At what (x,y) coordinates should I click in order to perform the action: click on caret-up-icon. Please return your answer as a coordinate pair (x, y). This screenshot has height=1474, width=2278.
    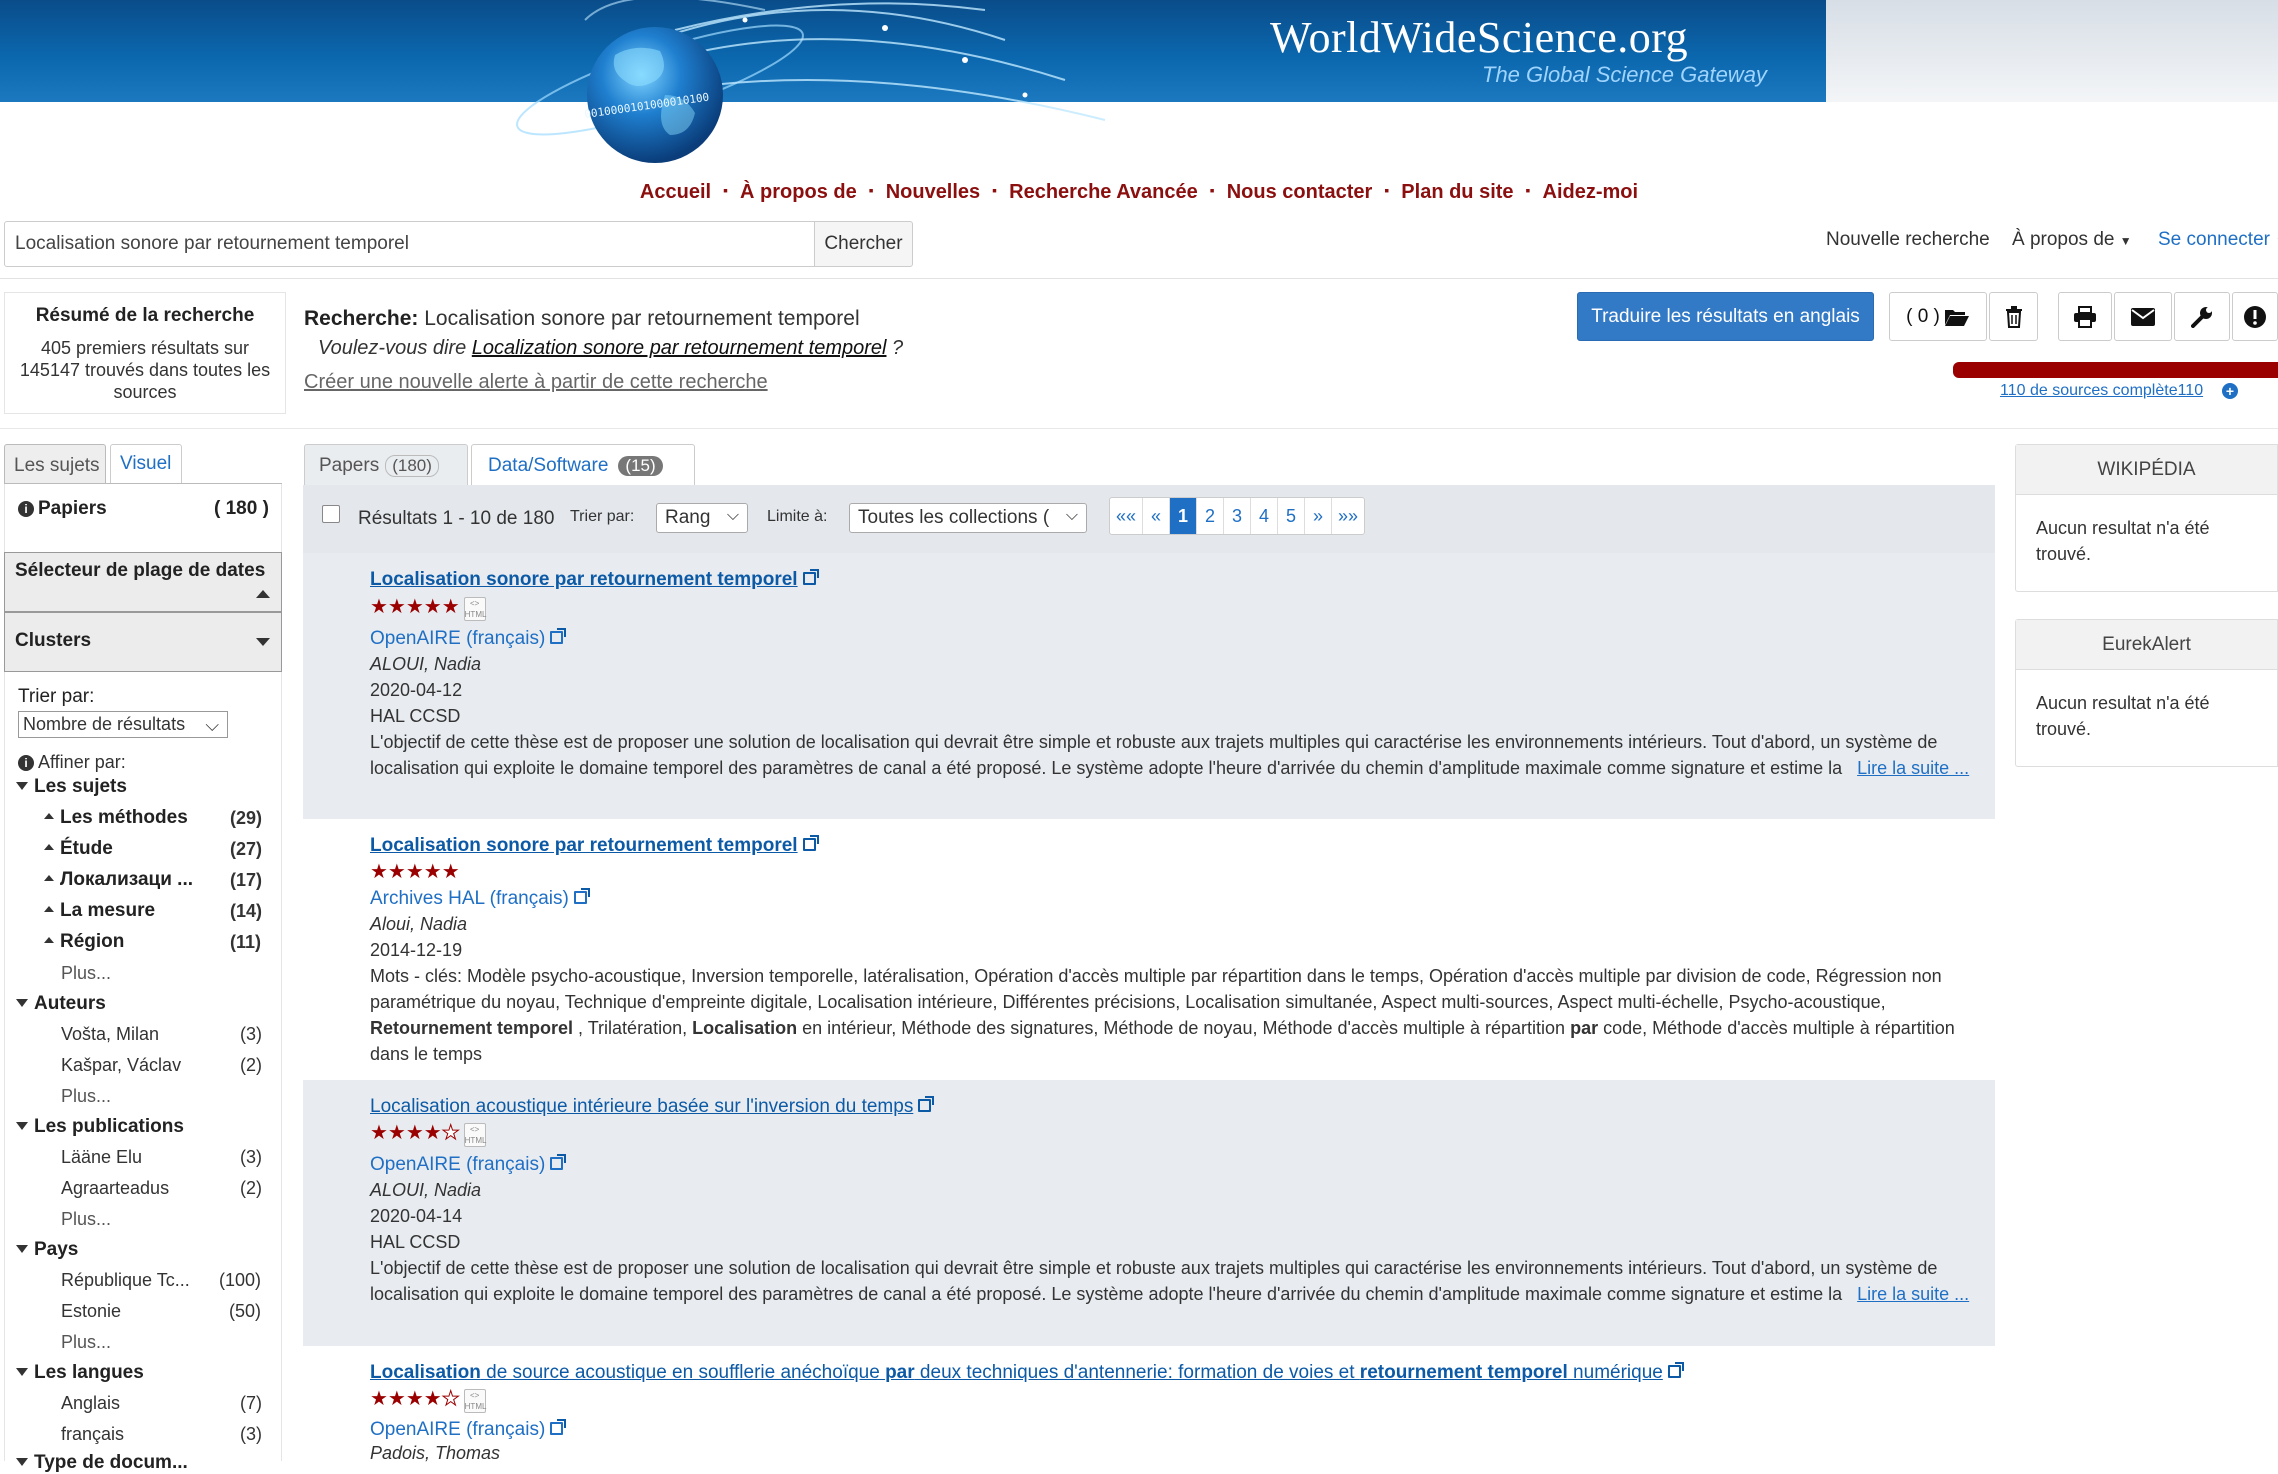
    Looking at the image, I should click on (49, 940).